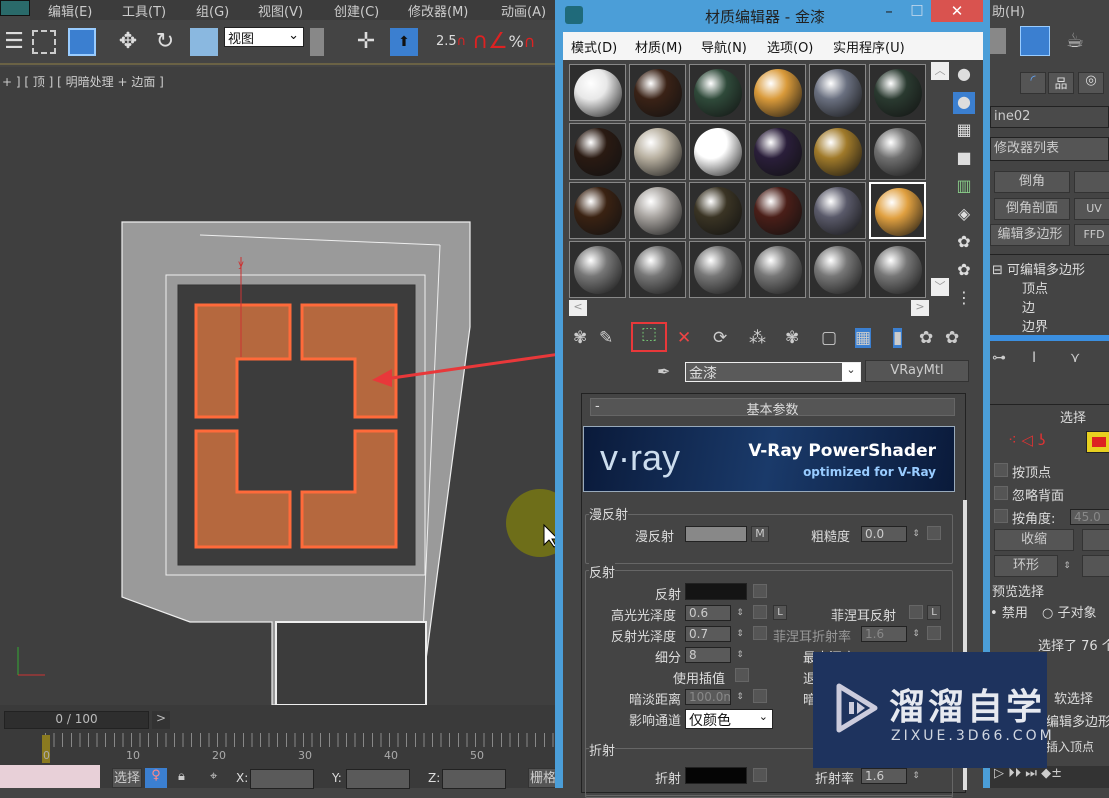 The height and width of the screenshot is (798, 1109). Describe the element at coordinates (964, 215) in the screenshot. I see `make-preview-icon: ◈` at that location.